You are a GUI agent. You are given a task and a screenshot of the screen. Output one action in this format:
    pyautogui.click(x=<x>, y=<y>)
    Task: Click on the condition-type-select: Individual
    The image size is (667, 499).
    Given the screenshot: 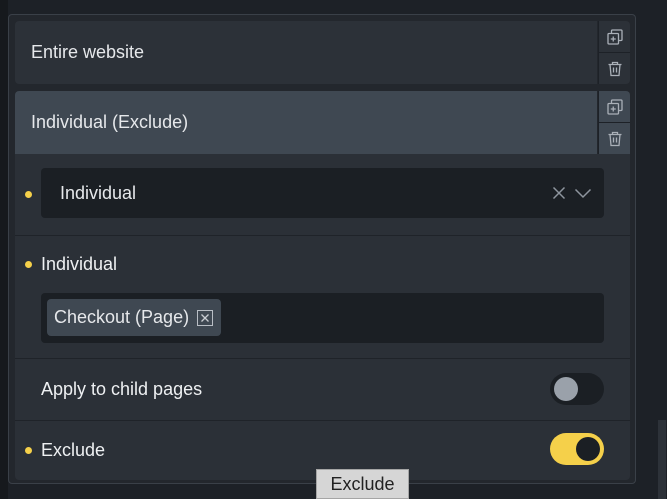 What is the action you would take?
    pyautogui.click(x=322, y=193)
    